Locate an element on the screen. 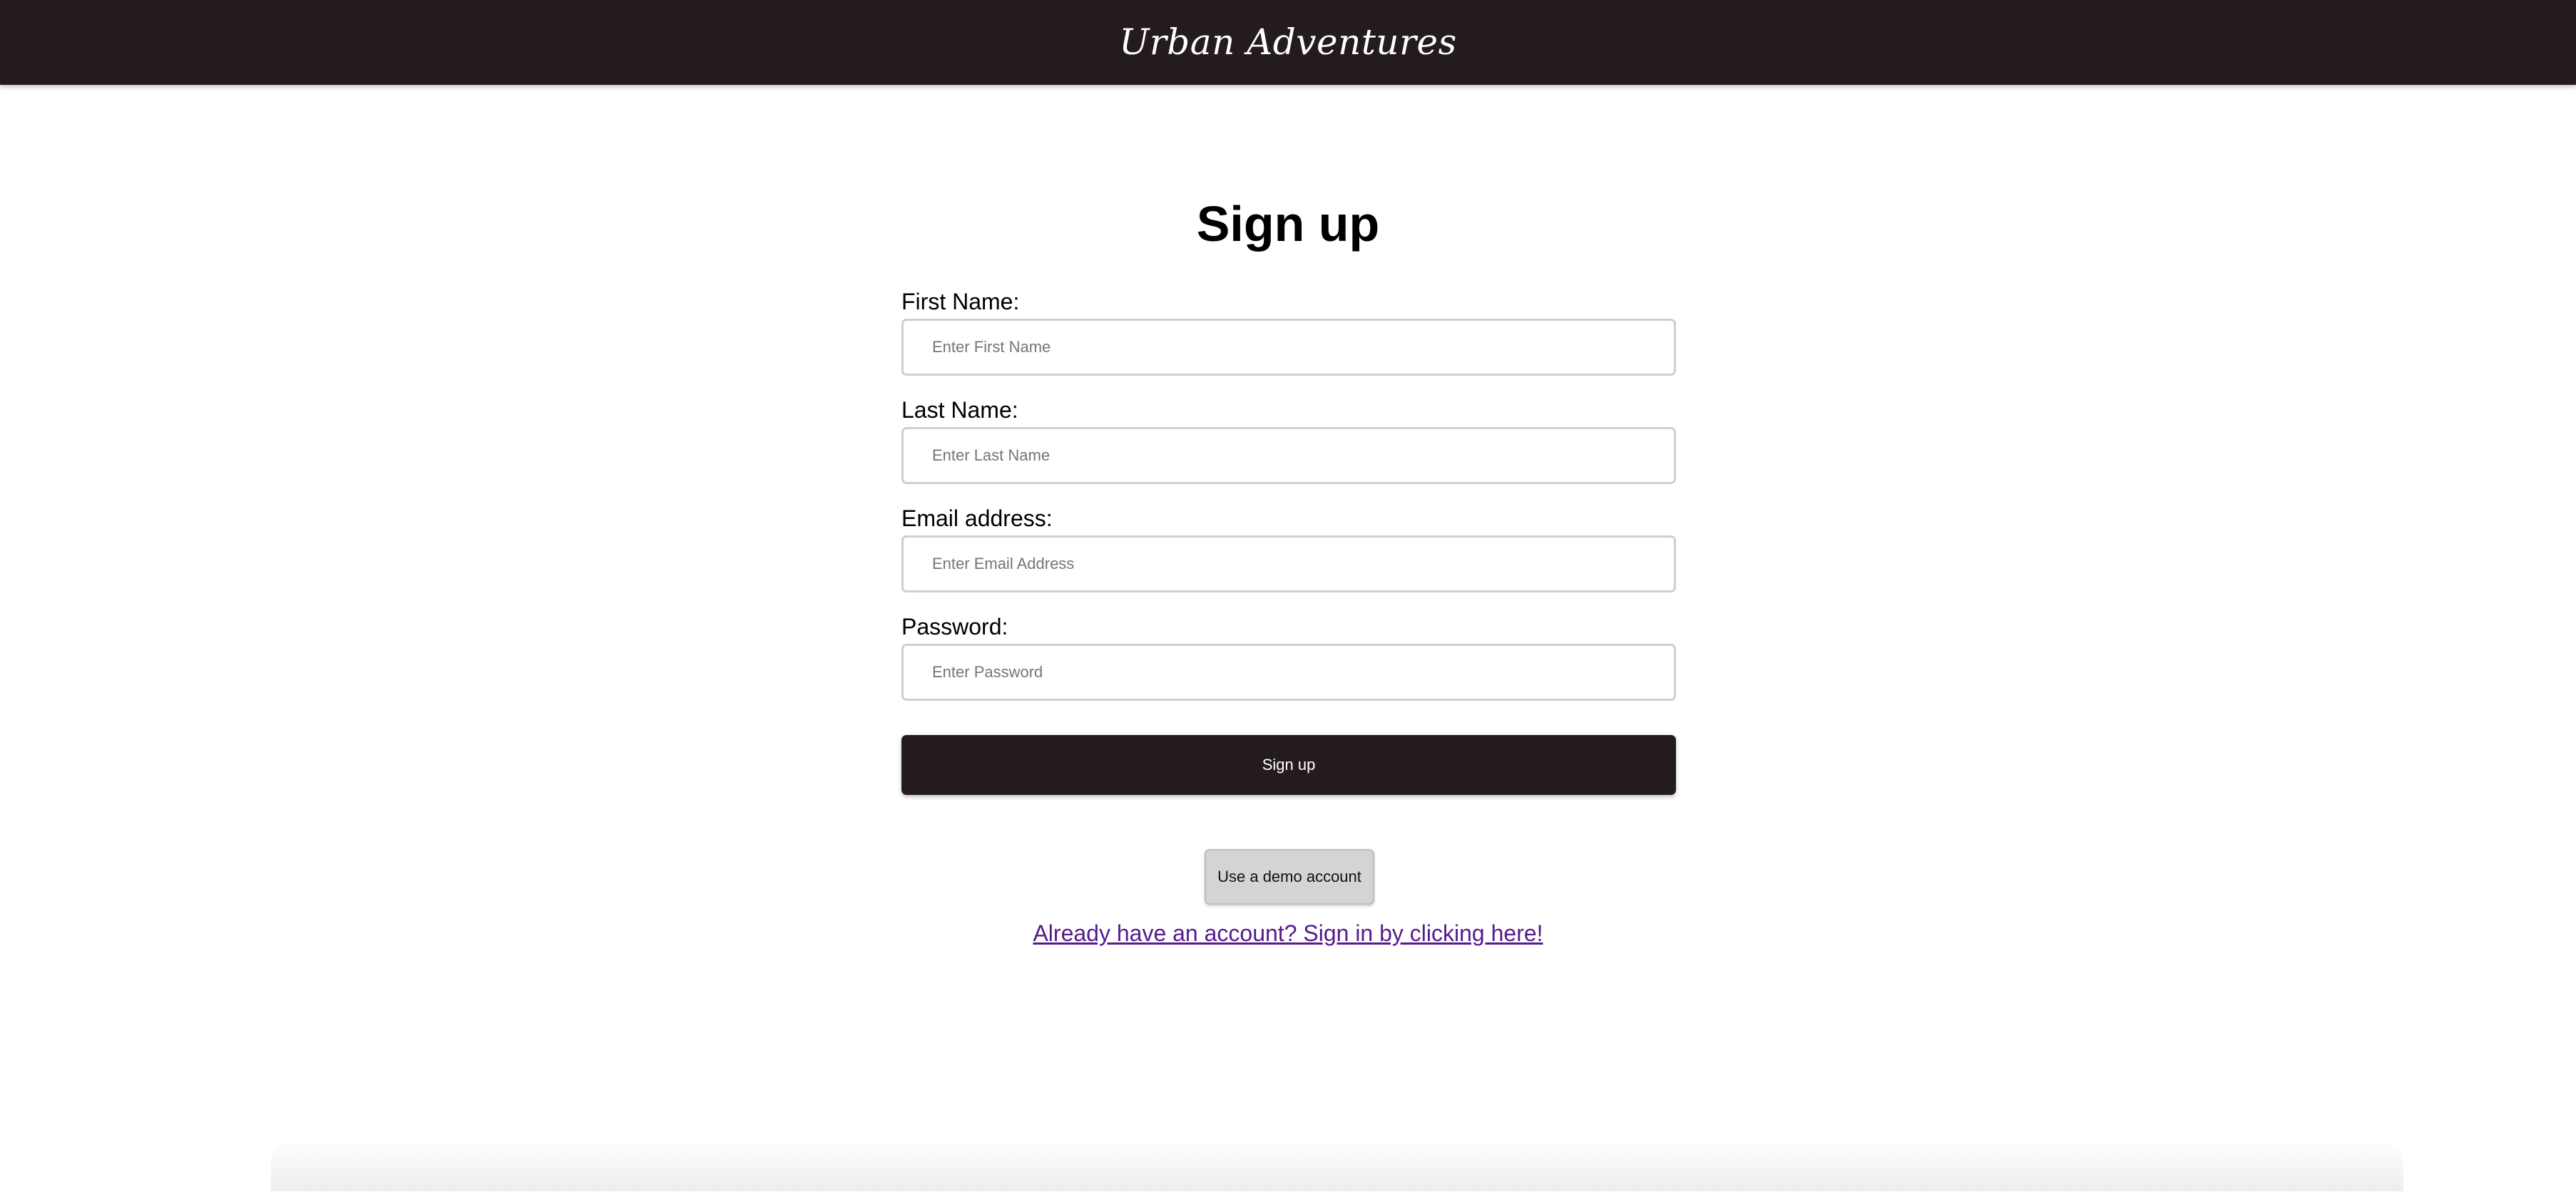 The width and height of the screenshot is (2576, 1192). email-input is located at coordinates (1288, 563).